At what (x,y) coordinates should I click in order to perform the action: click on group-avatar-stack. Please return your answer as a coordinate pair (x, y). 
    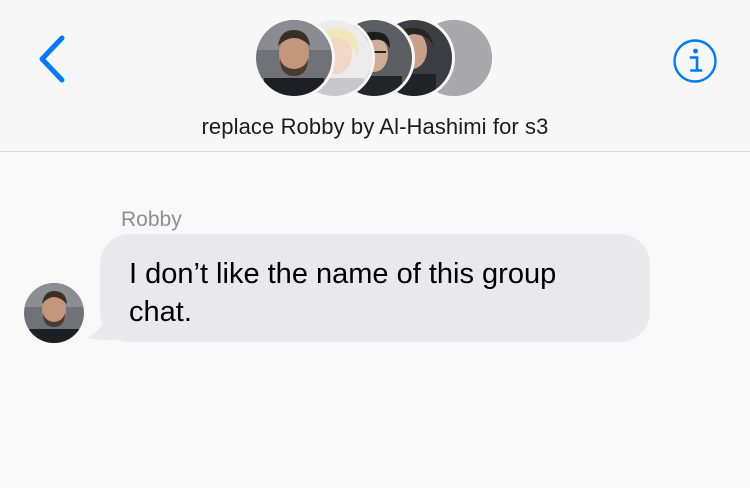
    Looking at the image, I should click on (375, 58).